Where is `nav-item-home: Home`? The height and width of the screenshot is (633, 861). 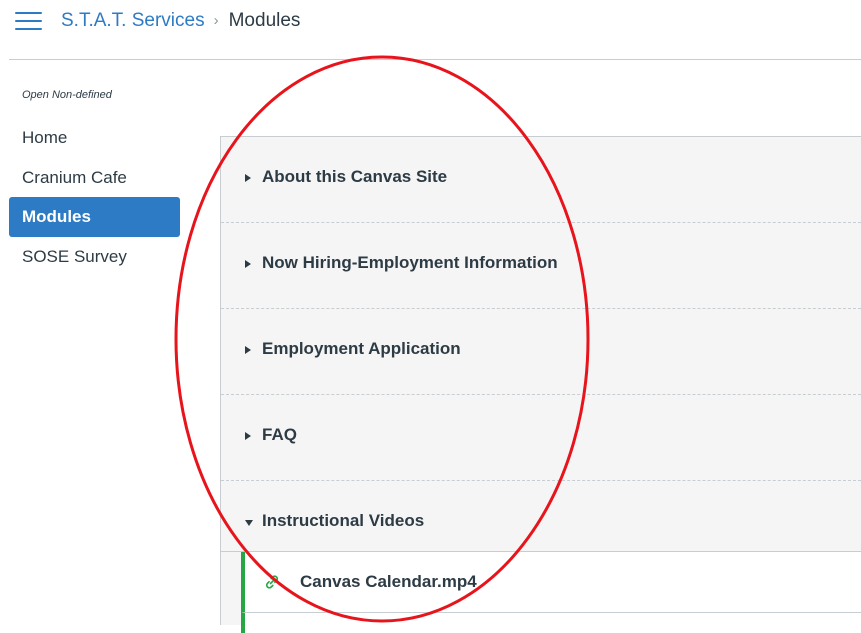
nav-item-home: Home is located at coordinates (94, 138).